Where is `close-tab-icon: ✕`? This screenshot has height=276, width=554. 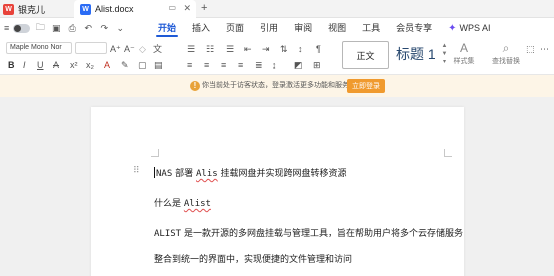
close-tab-icon: ✕ is located at coordinates (187, 8).